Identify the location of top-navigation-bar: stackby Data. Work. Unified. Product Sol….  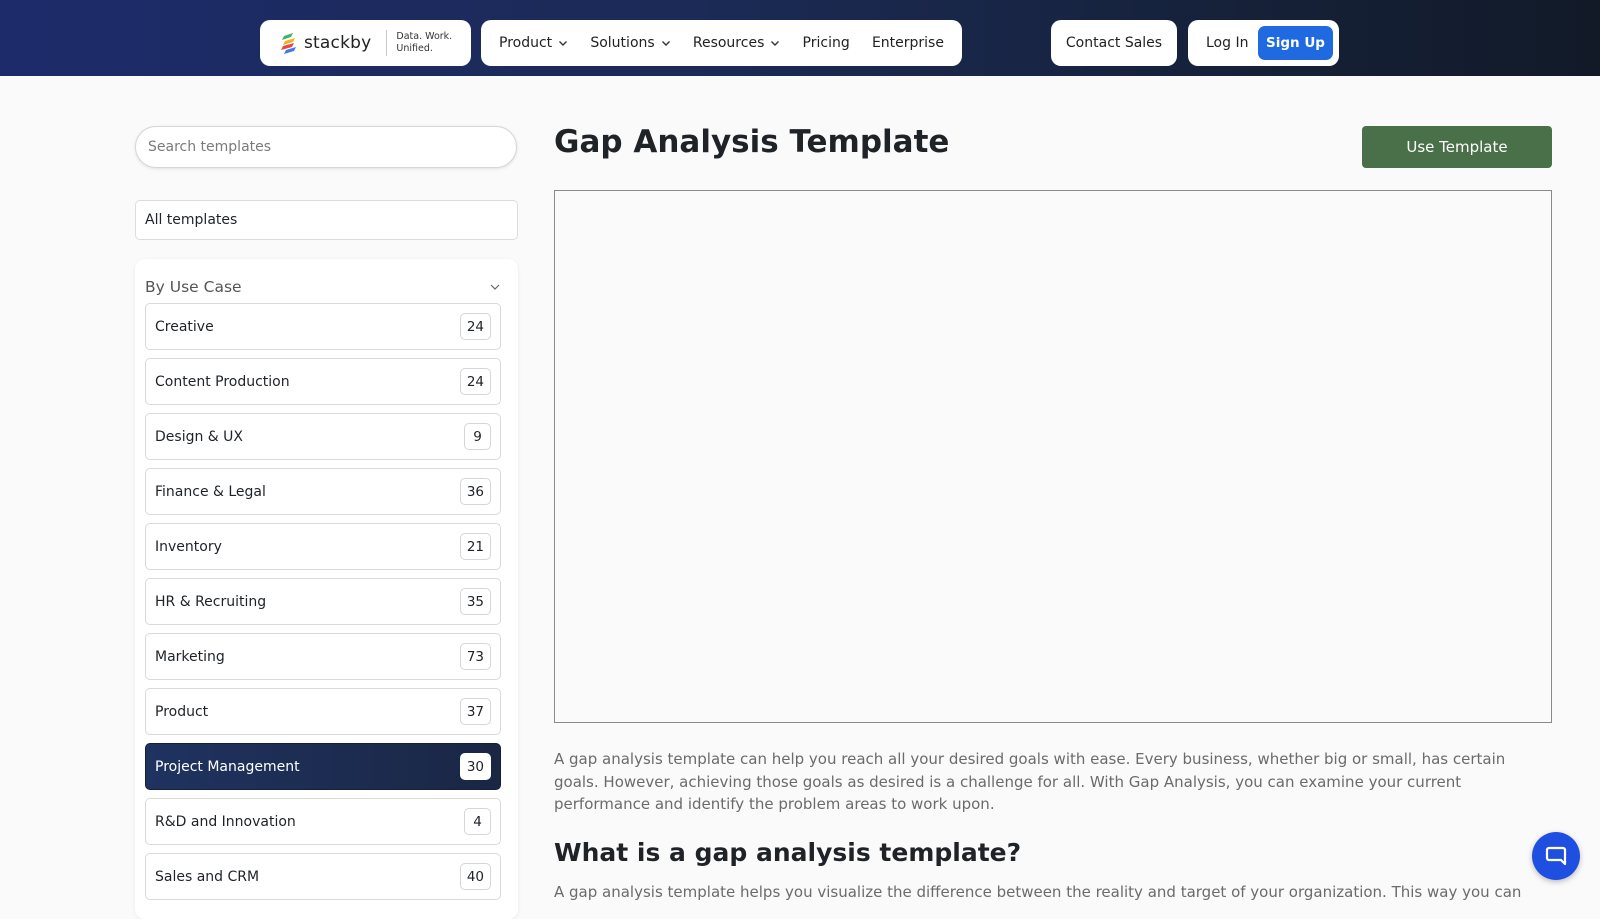
(800, 38).